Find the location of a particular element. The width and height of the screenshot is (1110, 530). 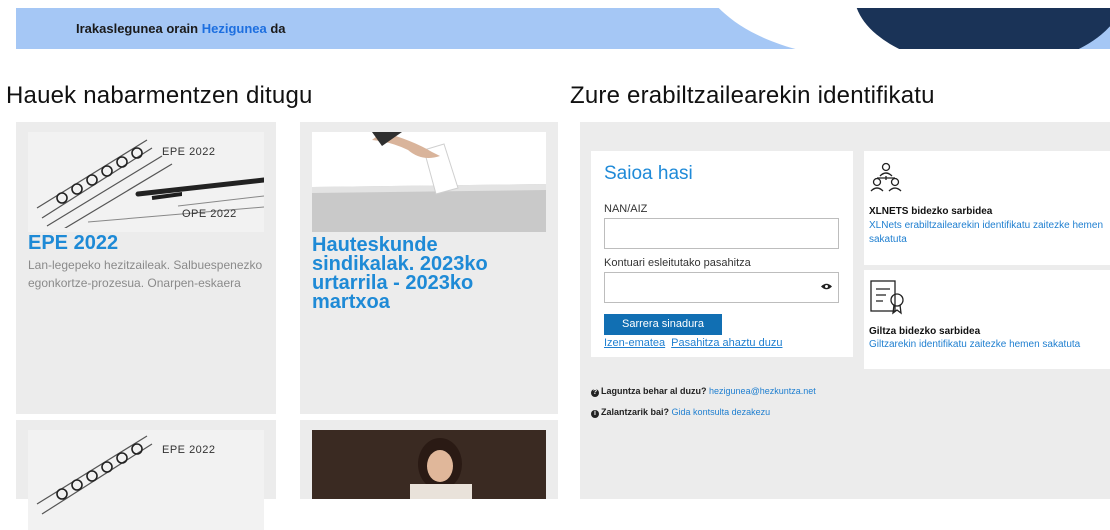

login-title: Saioa hasi is located at coordinates (648, 173).